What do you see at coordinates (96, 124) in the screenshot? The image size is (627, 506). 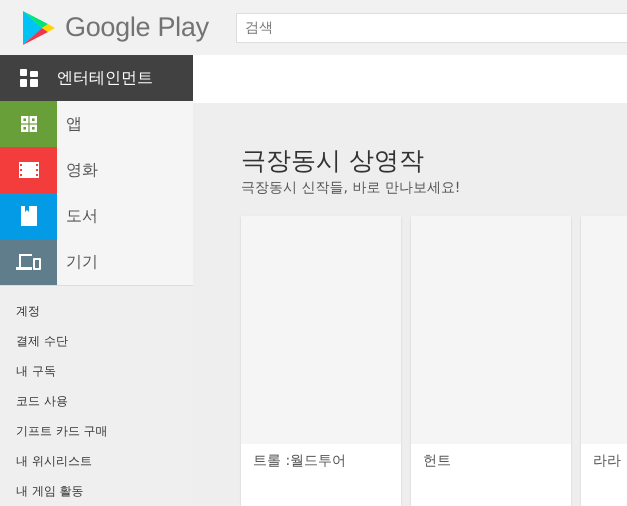 I see `nav-item: 앱` at bounding box center [96, 124].